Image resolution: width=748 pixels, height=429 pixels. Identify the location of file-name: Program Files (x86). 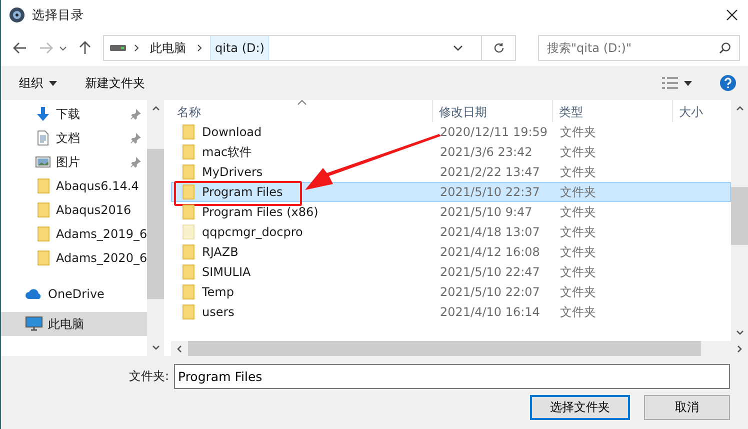
(260, 212).